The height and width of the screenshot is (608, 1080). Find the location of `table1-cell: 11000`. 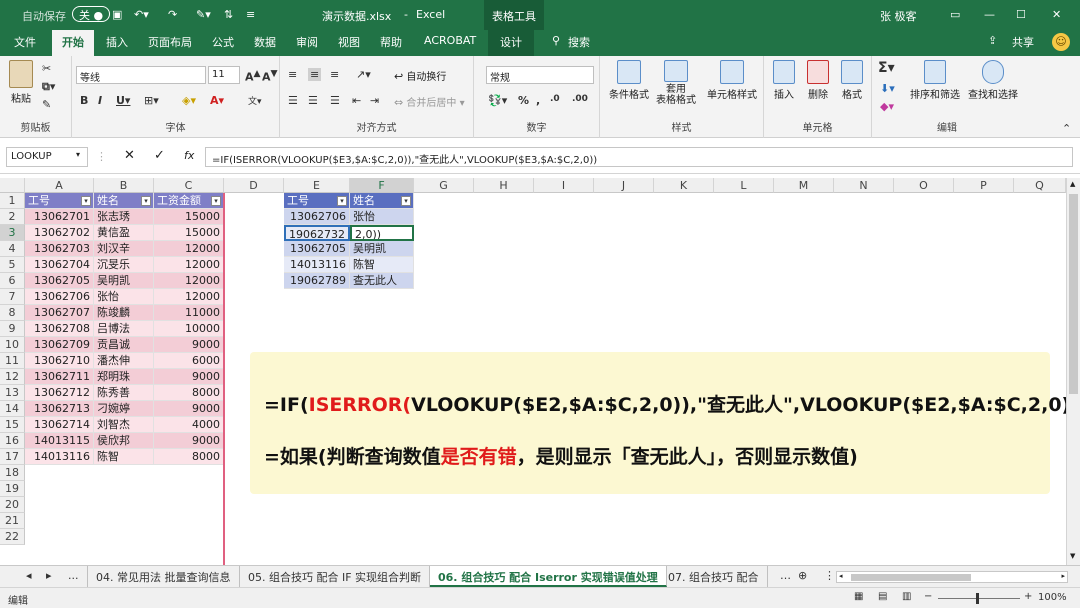

table1-cell: 11000 is located at coordinates (189, 313).